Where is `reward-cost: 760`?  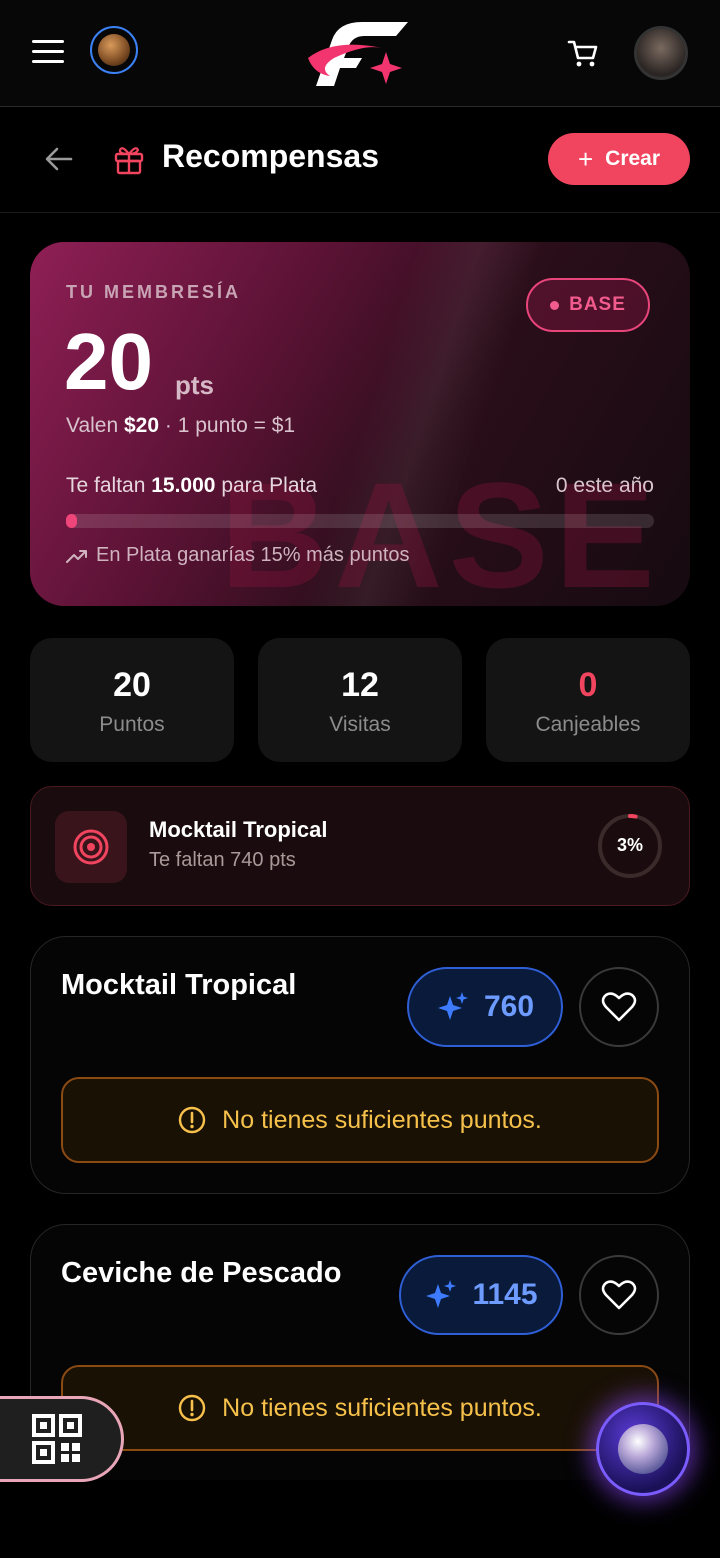 reward-cost: 760 is located at coordinates (509, 1006).